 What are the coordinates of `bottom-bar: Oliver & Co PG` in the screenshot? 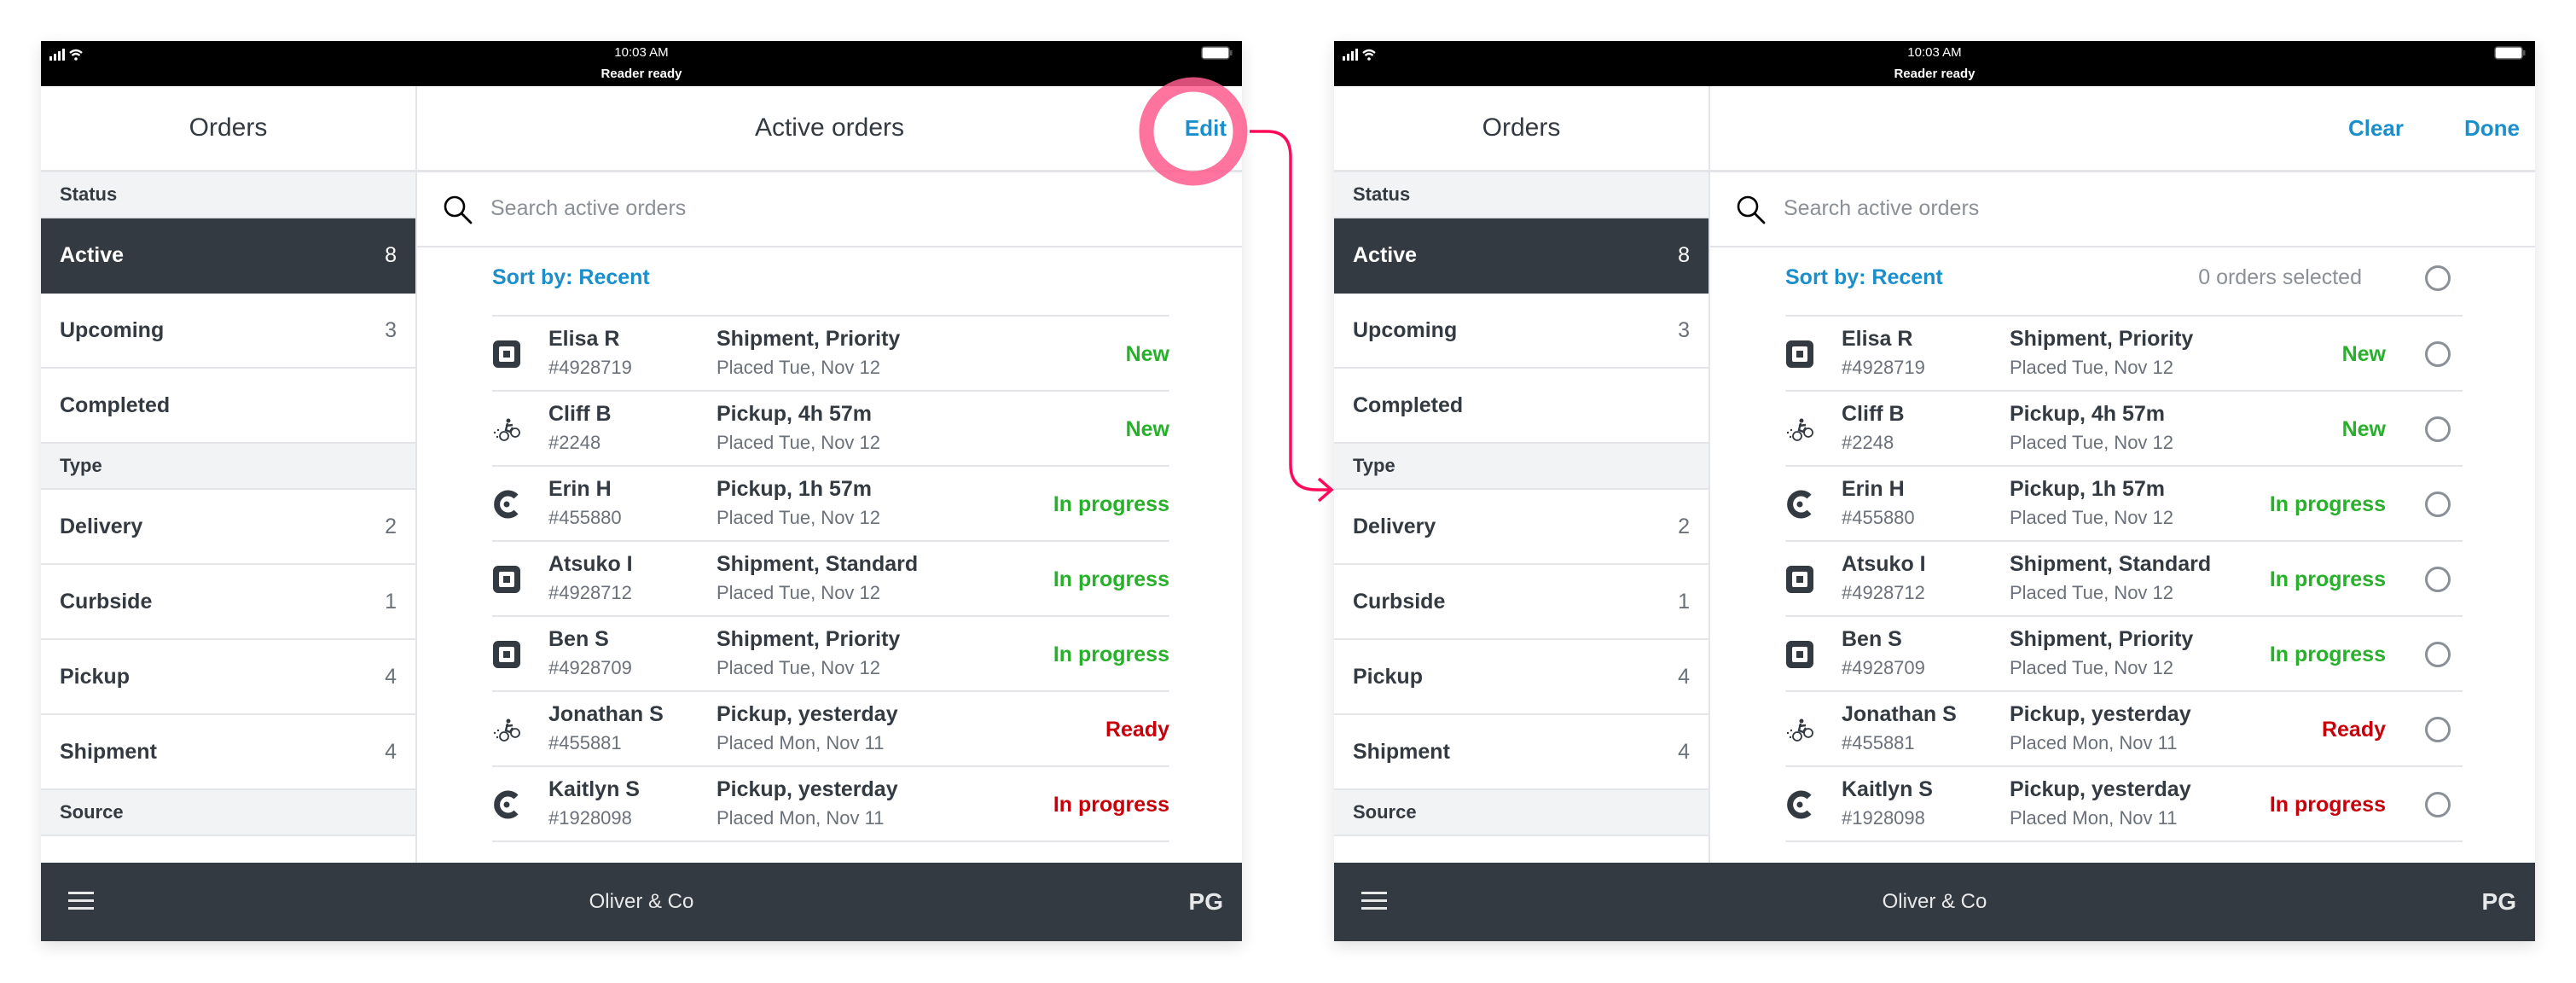 It's located at (1934, 902).